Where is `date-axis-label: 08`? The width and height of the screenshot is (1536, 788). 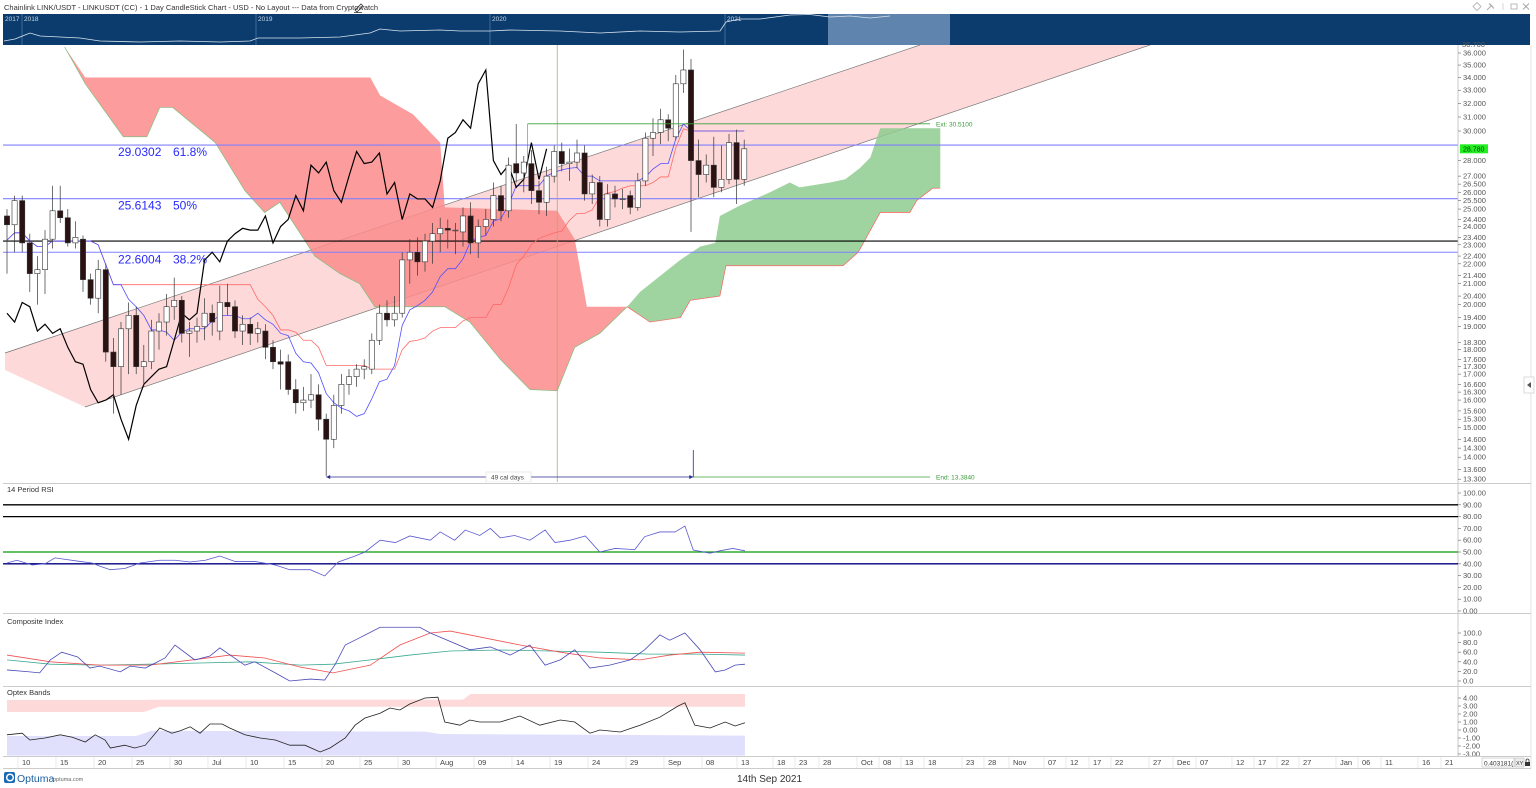 date-axis-label: 08 is located at coordinates (710, 762).